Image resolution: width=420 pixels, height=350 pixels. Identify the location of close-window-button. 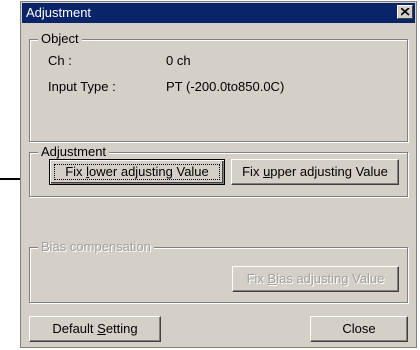
(405, 12).